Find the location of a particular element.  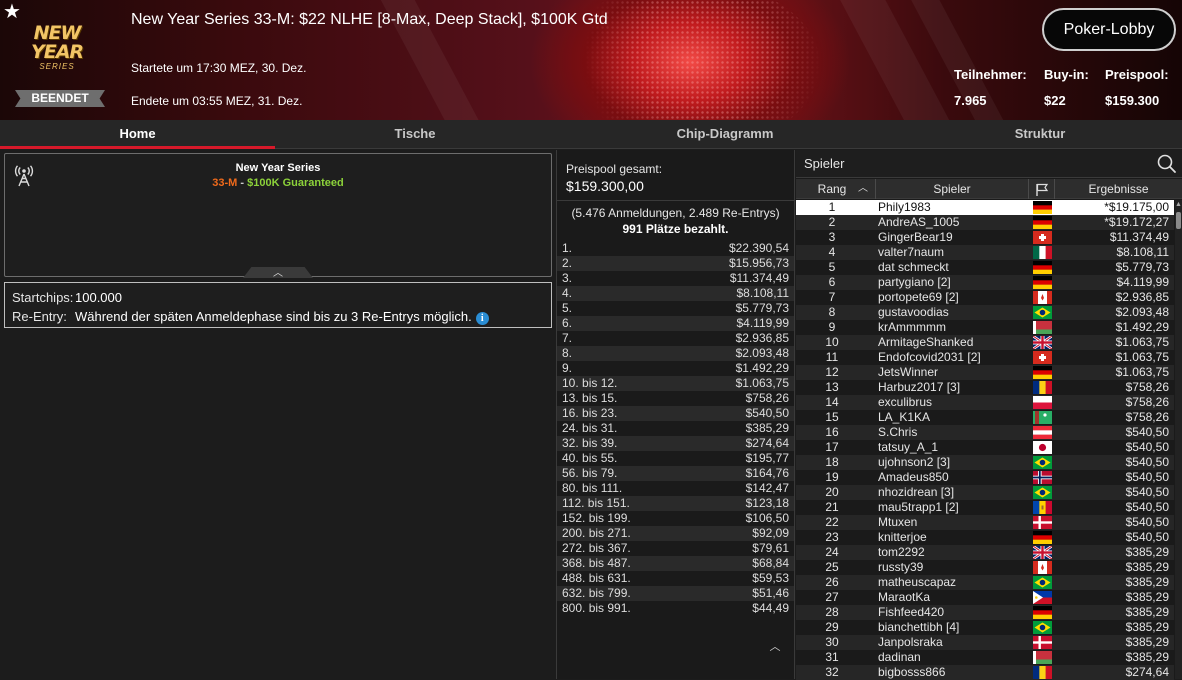

tab-tables: Tische is located at coordinates (415, 134).